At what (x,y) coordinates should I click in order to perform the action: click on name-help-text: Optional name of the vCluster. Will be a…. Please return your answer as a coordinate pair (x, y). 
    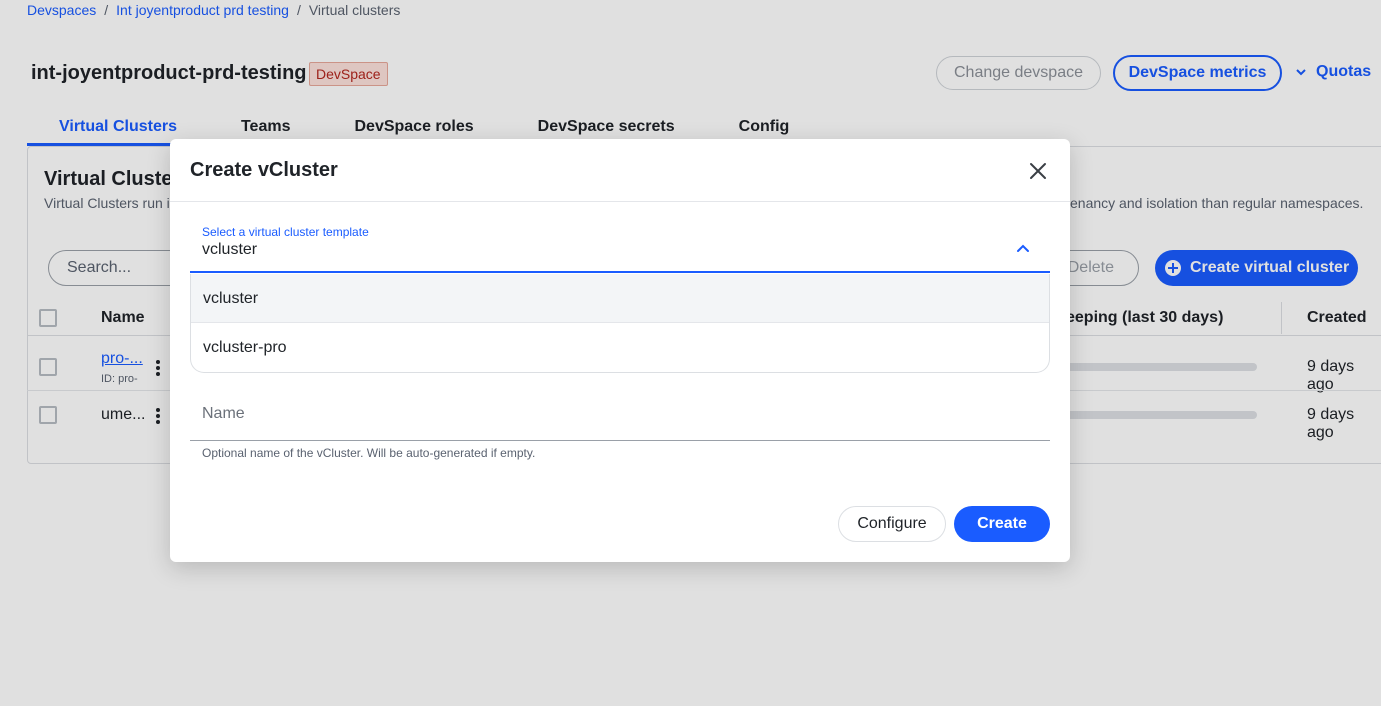
    Looking at the image, I should click on (369, 453).